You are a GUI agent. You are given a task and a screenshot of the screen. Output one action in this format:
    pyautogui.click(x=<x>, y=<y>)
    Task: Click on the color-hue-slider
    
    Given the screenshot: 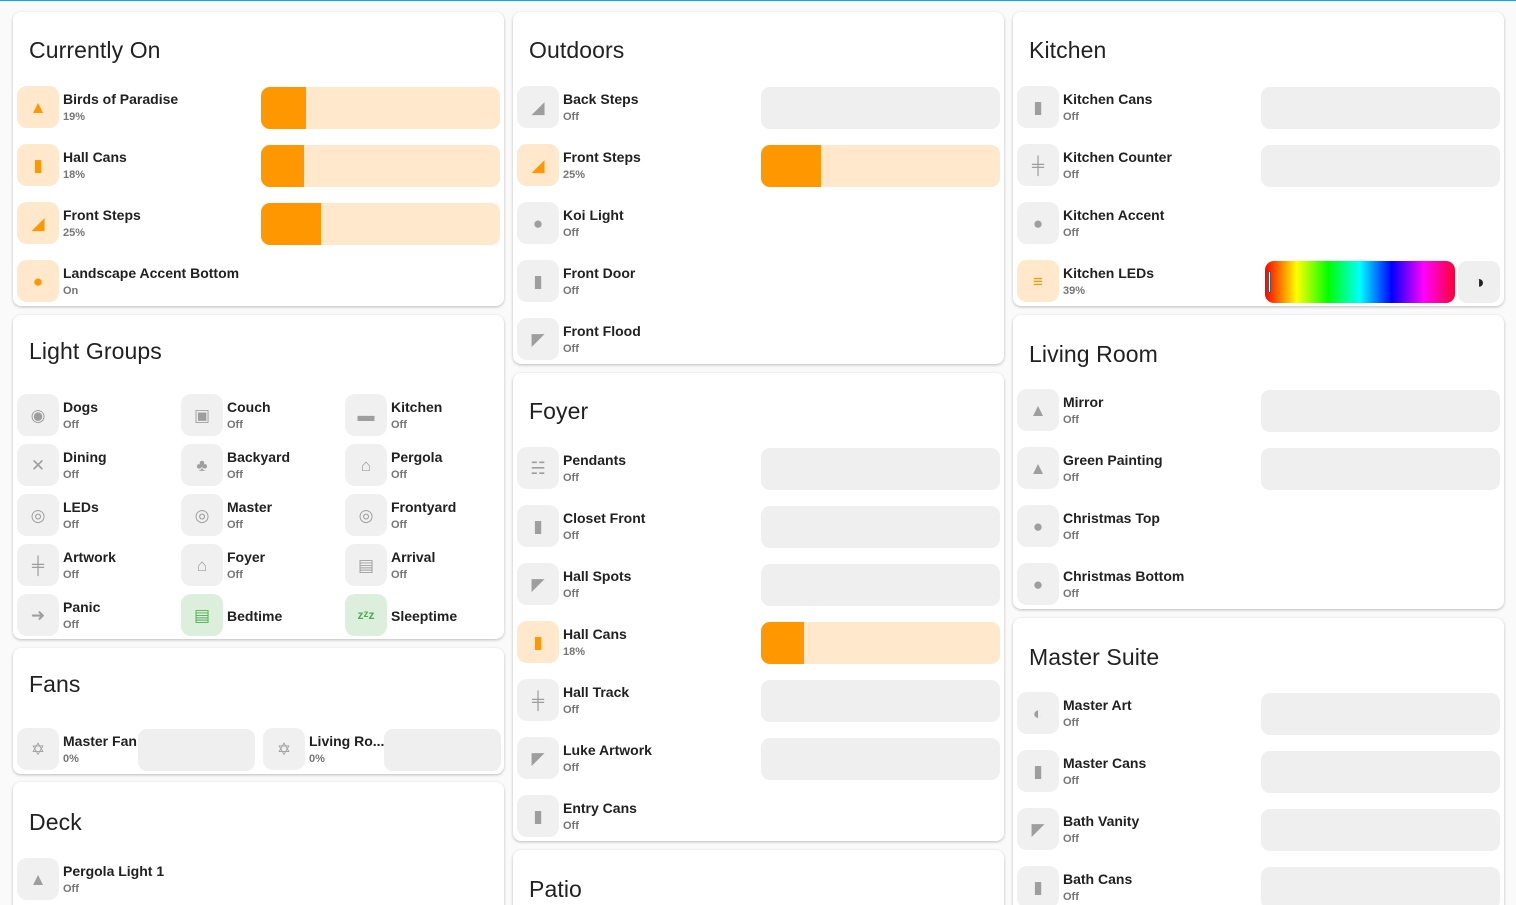 What is the action you would take?
    pyautogui.click(x=1360, y=282)
    